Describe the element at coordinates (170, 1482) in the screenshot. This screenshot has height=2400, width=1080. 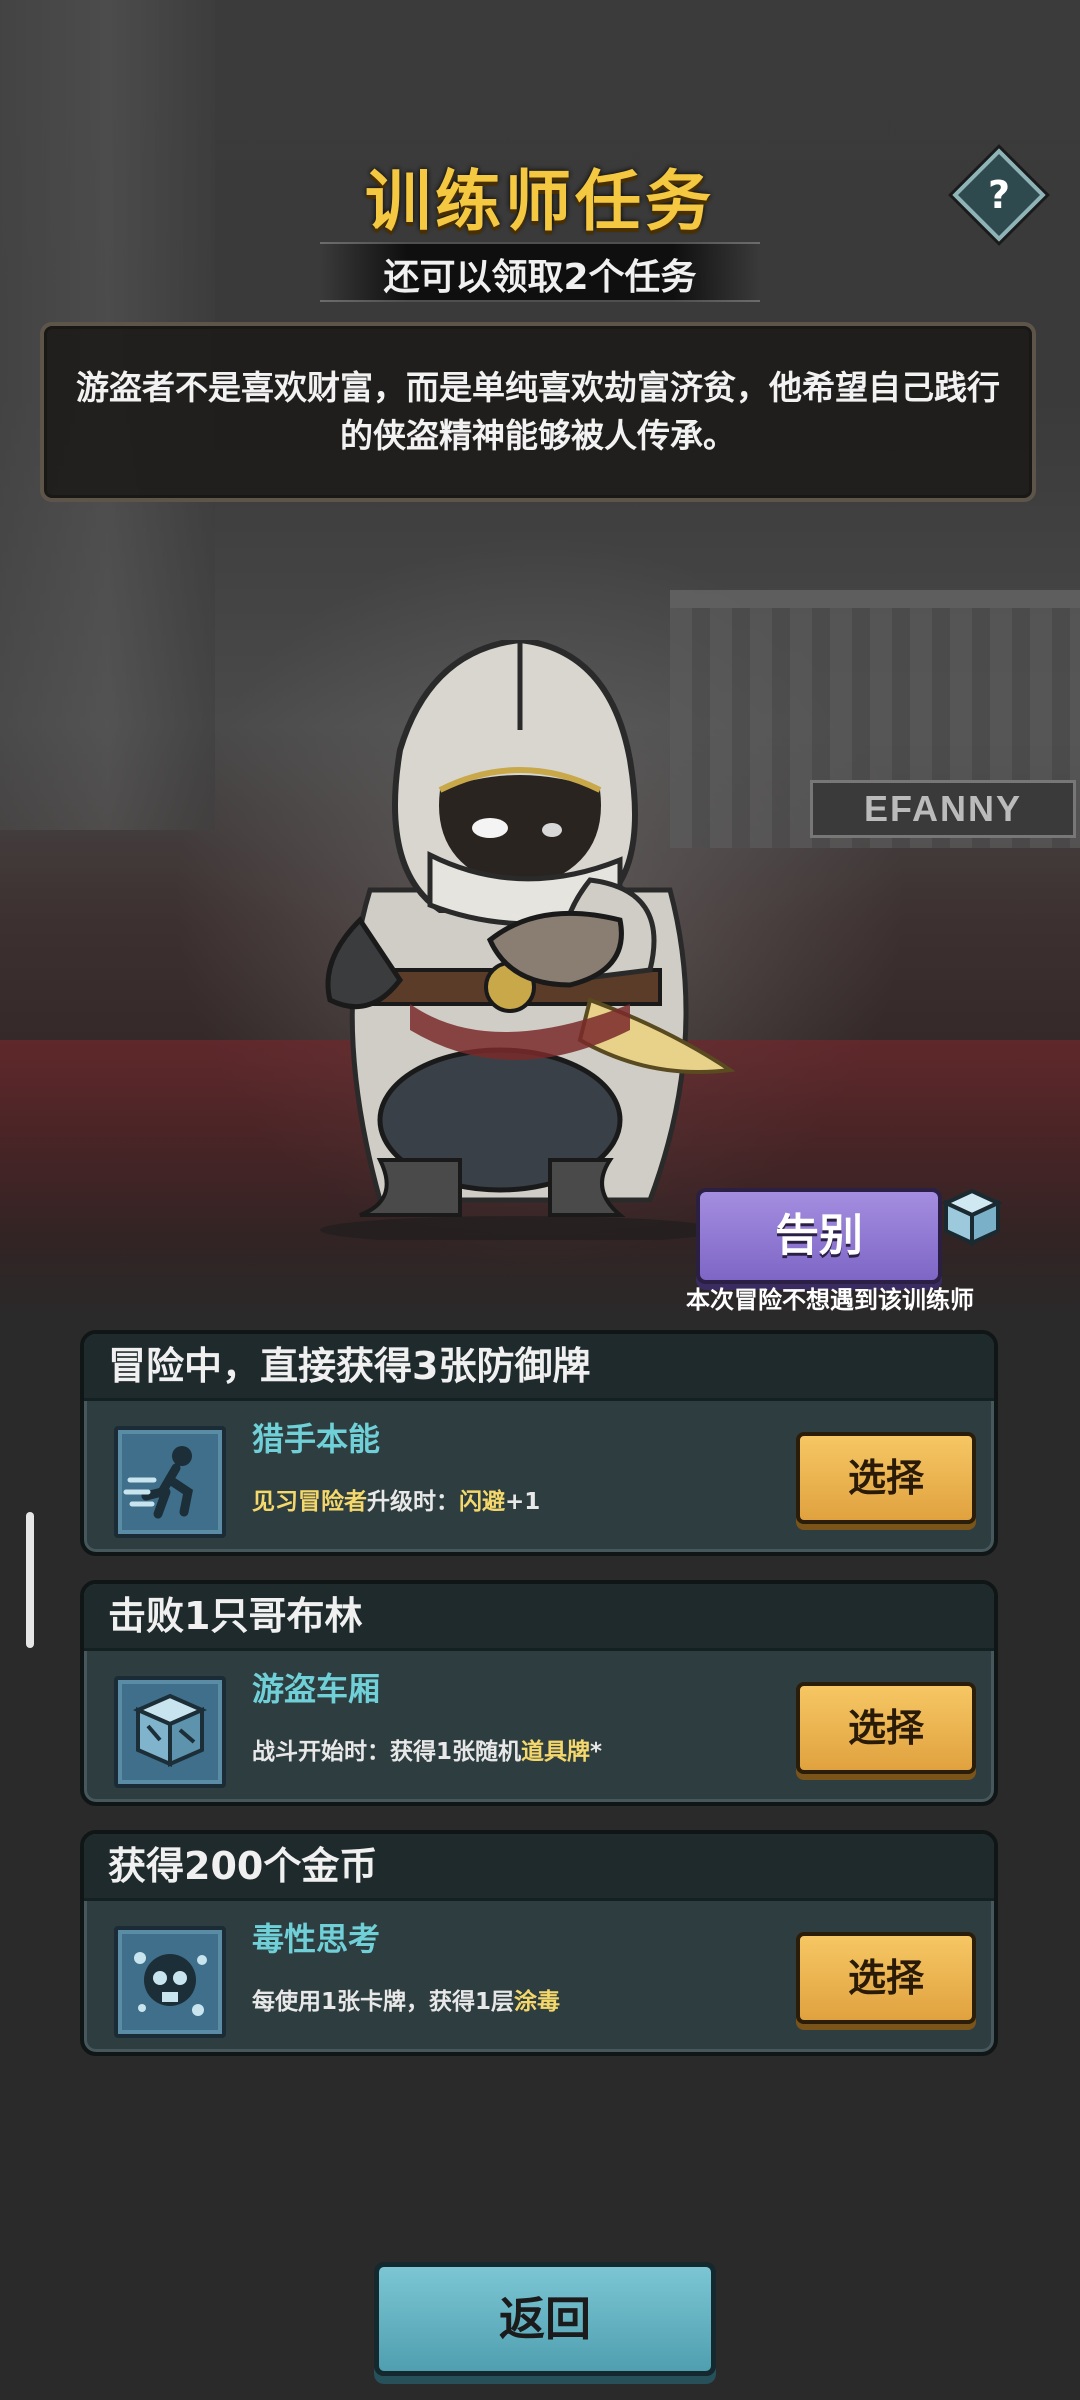
I see `running-figure-icon` at that location.